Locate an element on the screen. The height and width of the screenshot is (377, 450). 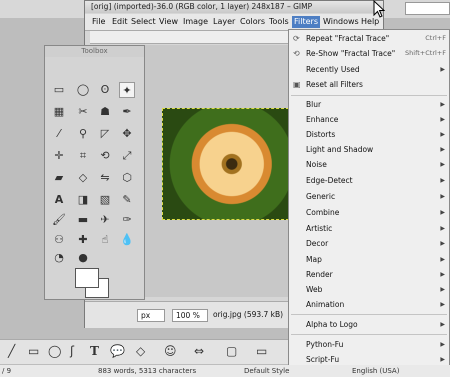
menu-windows: Windows is located at coordinates (341, 22).